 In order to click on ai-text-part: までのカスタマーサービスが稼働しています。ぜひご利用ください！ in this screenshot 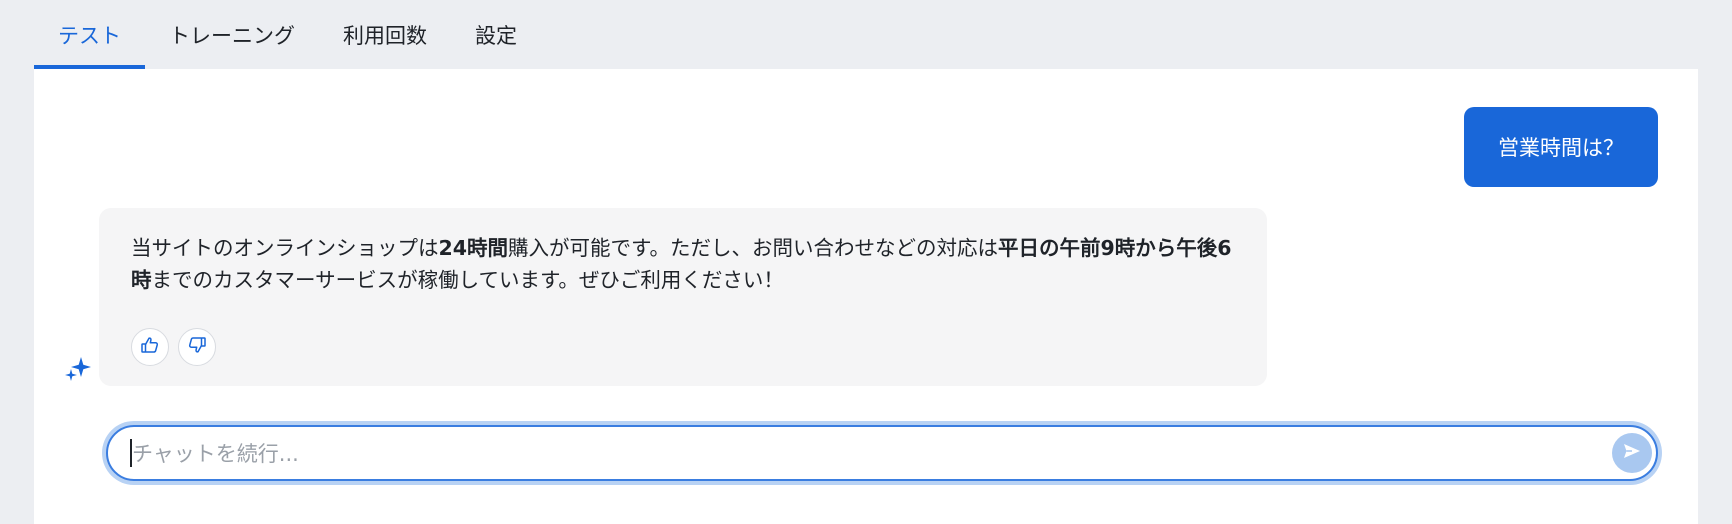, I will do `click(467, 280)`.